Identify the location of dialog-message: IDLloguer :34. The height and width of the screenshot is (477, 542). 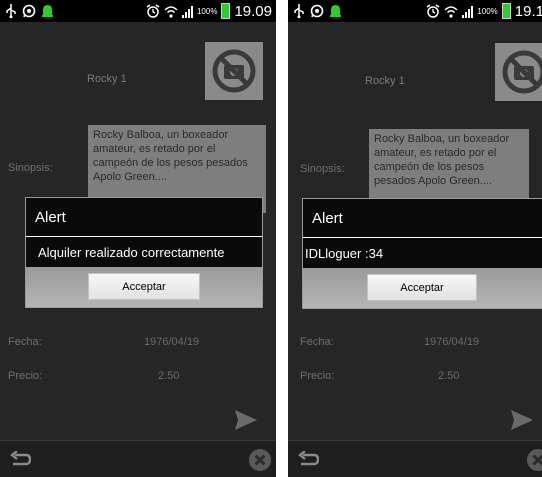
(344, 253).